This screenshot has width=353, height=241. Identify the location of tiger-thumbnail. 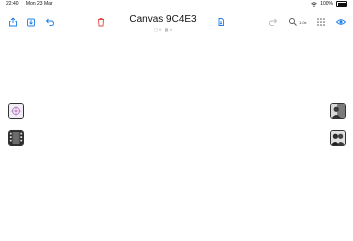
(16, 111).